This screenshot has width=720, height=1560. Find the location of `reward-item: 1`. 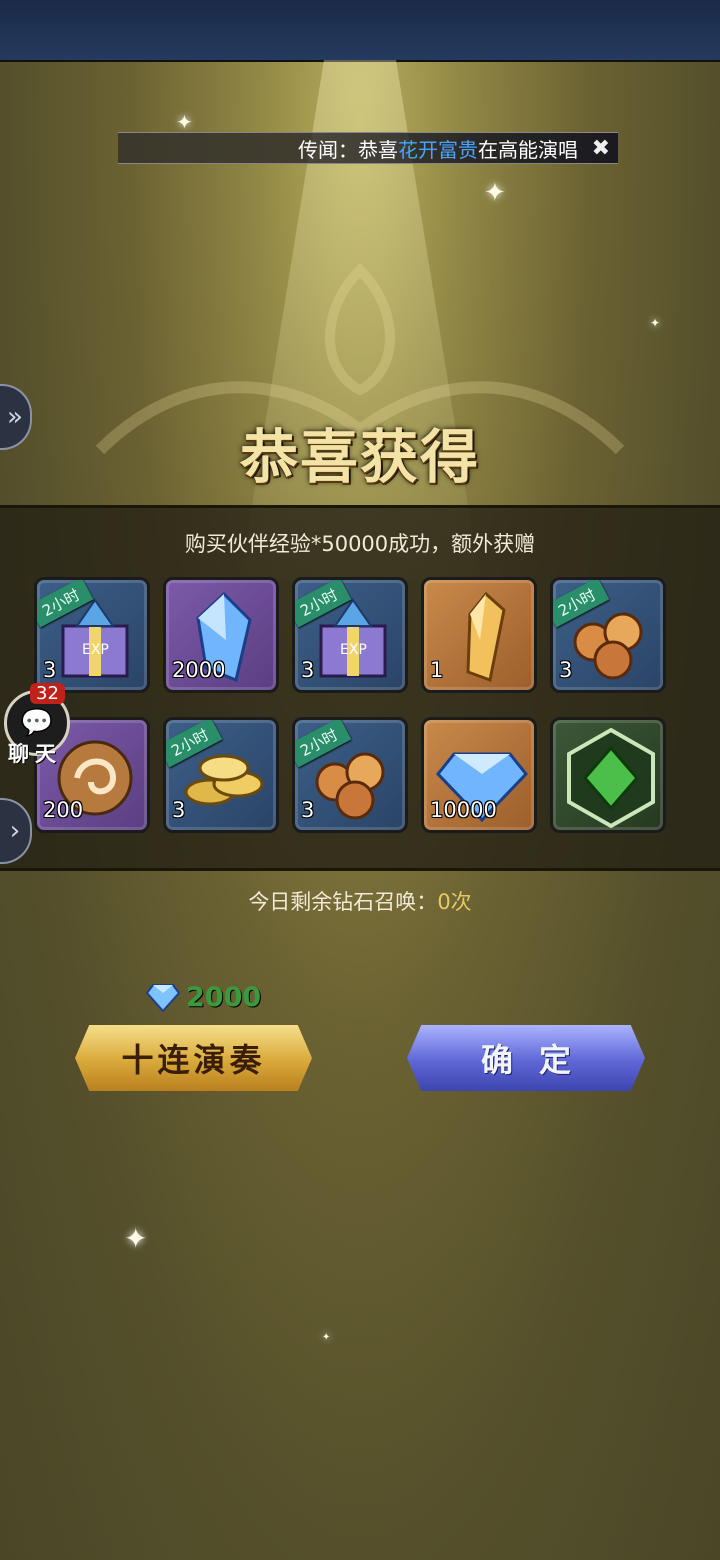

reward-item: 1 is located at coordinates (479, 635).